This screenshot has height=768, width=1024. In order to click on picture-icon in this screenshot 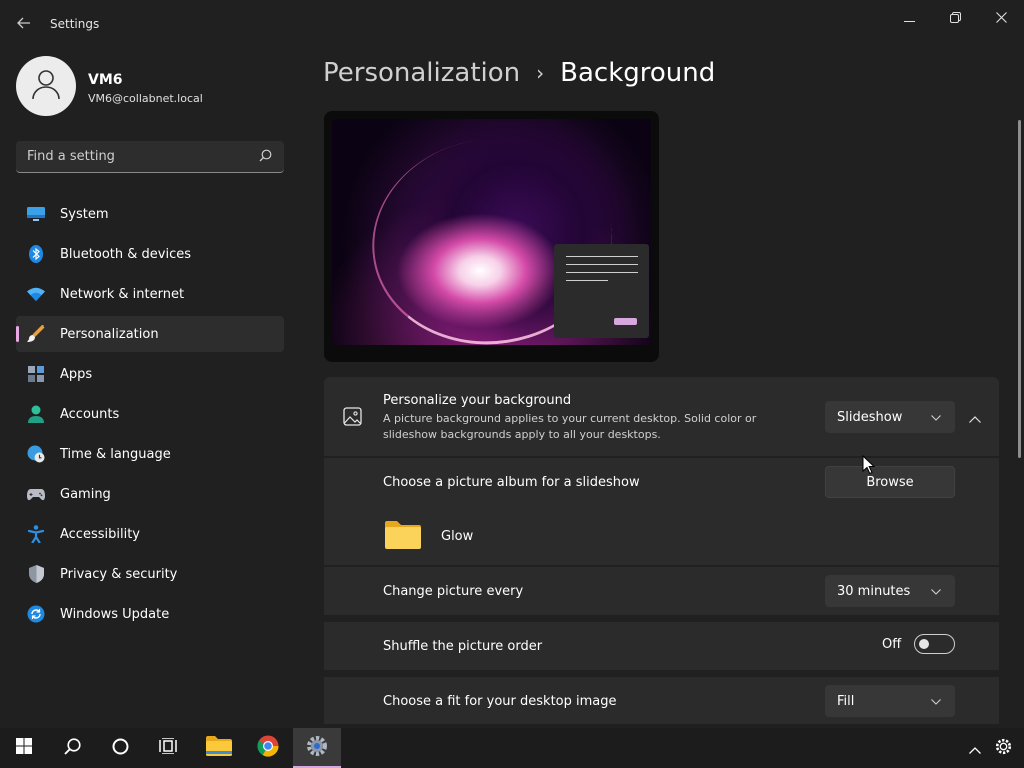, I will do `click(353, 417)`.